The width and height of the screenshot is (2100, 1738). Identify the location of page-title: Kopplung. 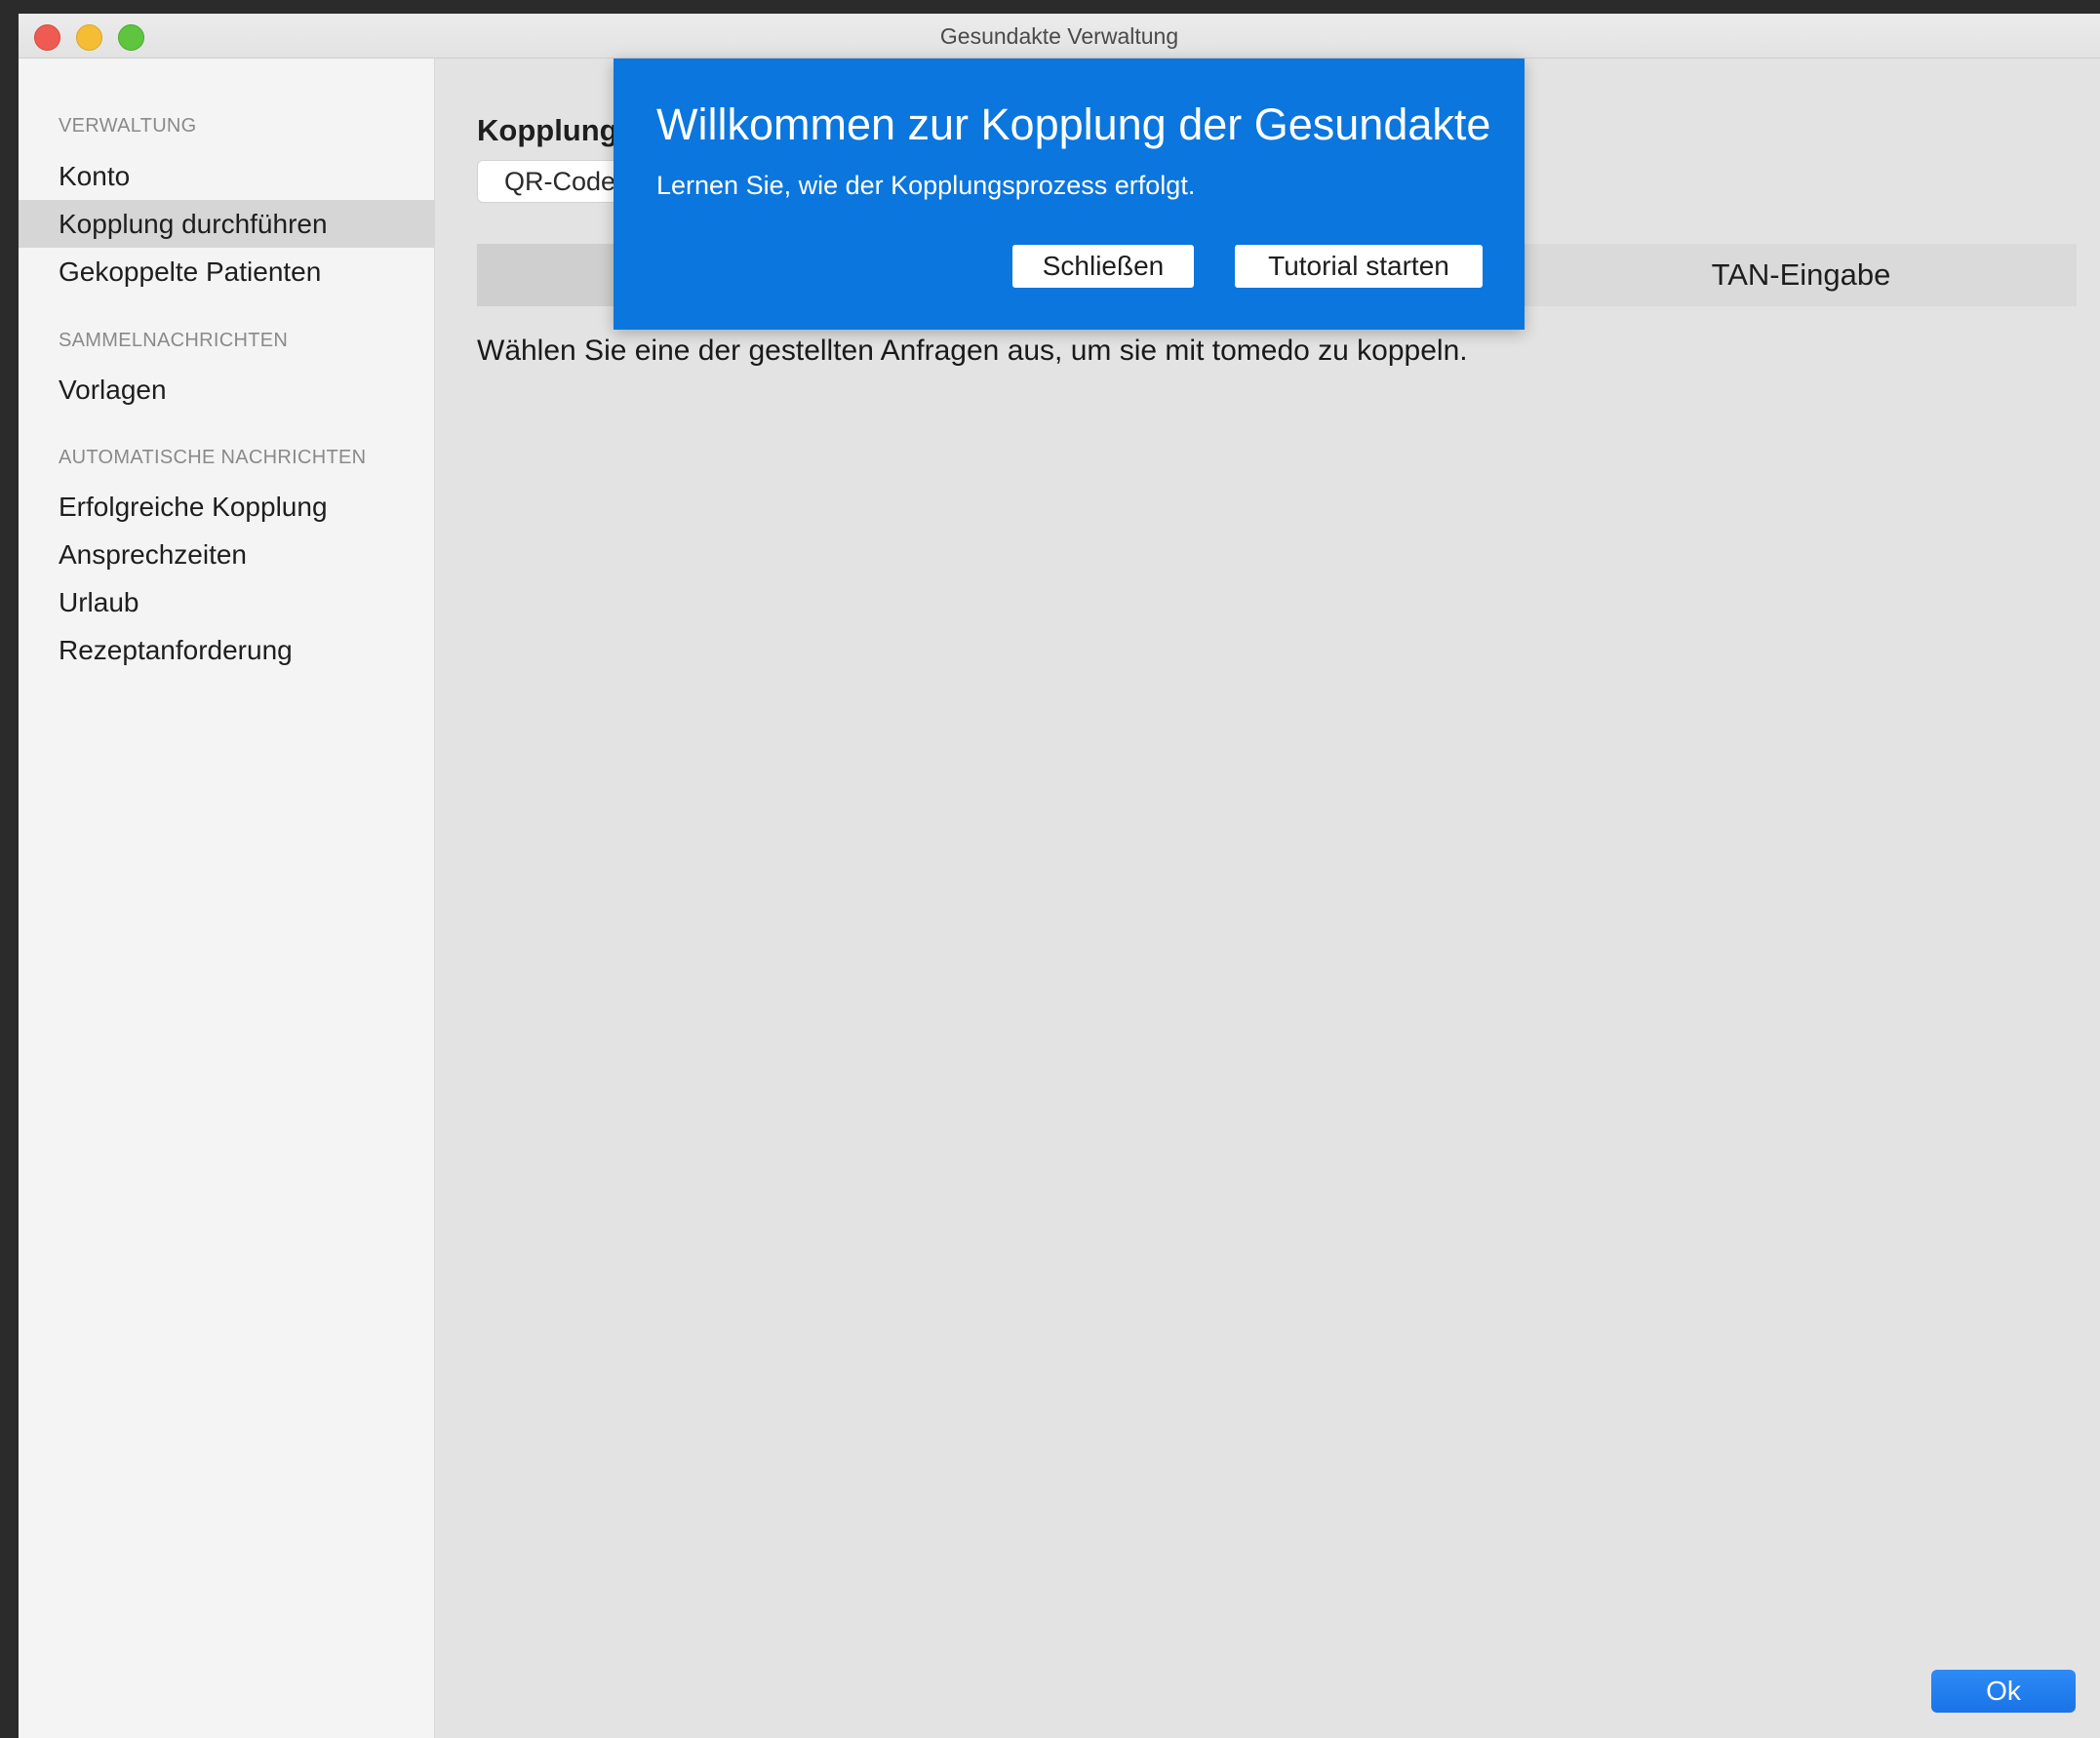
(548, 130).